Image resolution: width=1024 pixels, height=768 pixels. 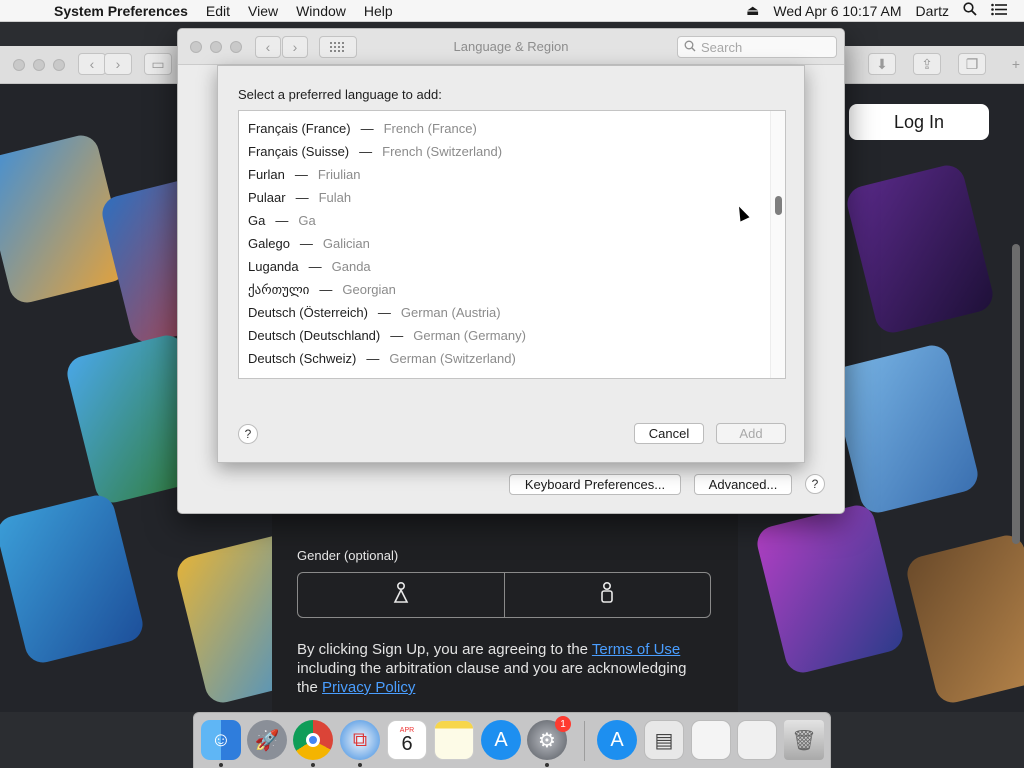 I want to click on search-icon, so click(x=690, y=47).